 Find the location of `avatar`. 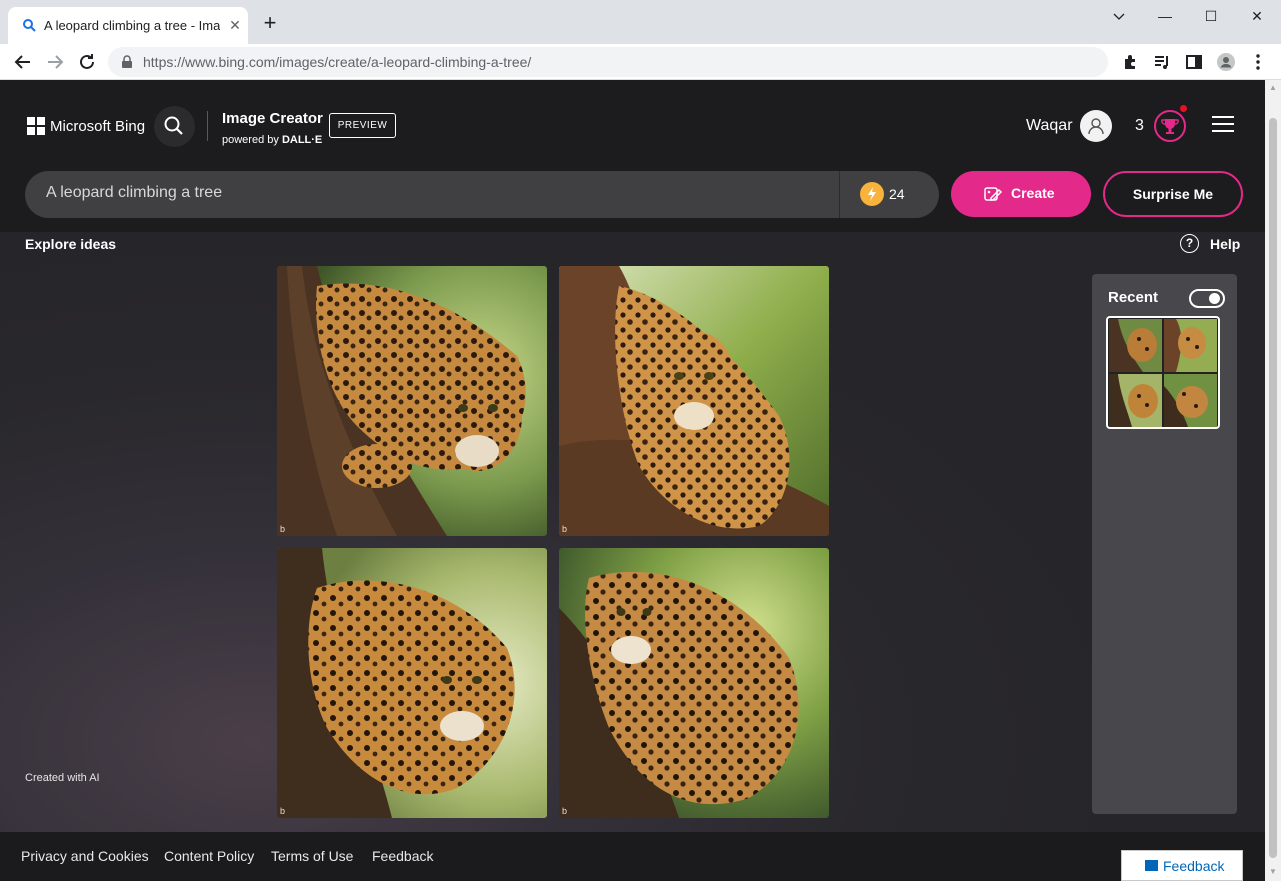

avatar is located at coordinates (1096, 126).